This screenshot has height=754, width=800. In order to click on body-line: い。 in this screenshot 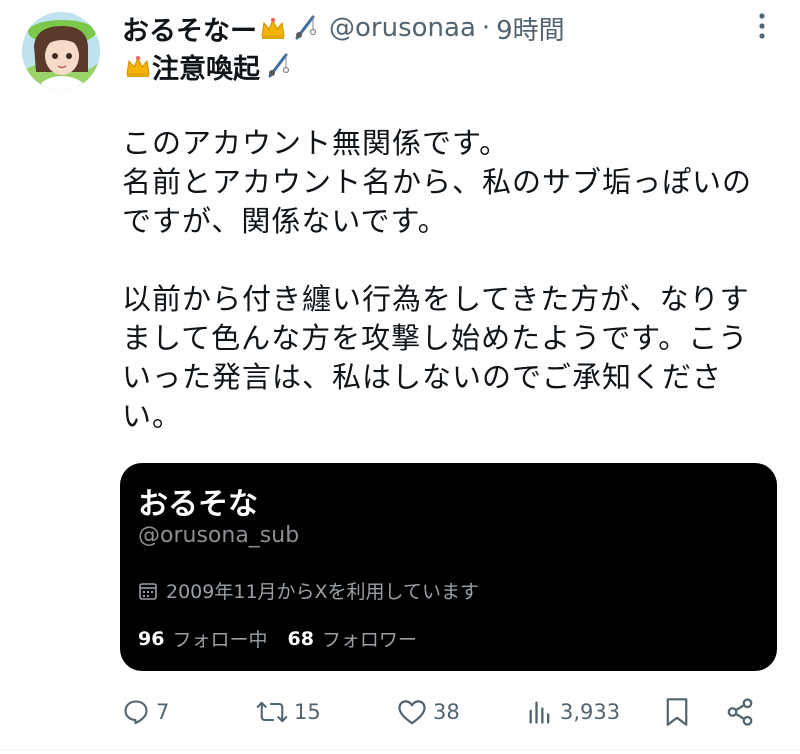, I will do `click(152, 416)`.